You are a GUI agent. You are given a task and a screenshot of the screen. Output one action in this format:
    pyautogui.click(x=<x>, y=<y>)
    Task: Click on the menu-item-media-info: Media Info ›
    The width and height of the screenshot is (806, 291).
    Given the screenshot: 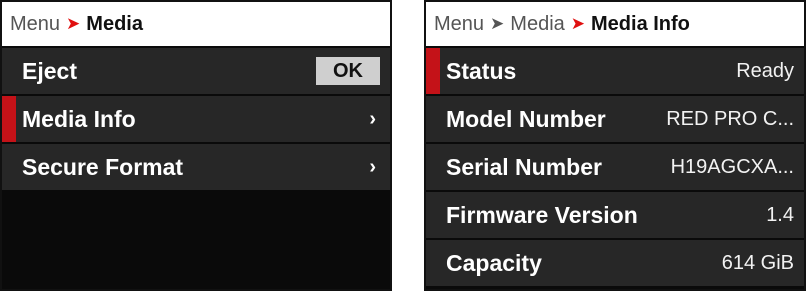 What is the action you would take?
    pyautogui.click(x=196, y=119)
    